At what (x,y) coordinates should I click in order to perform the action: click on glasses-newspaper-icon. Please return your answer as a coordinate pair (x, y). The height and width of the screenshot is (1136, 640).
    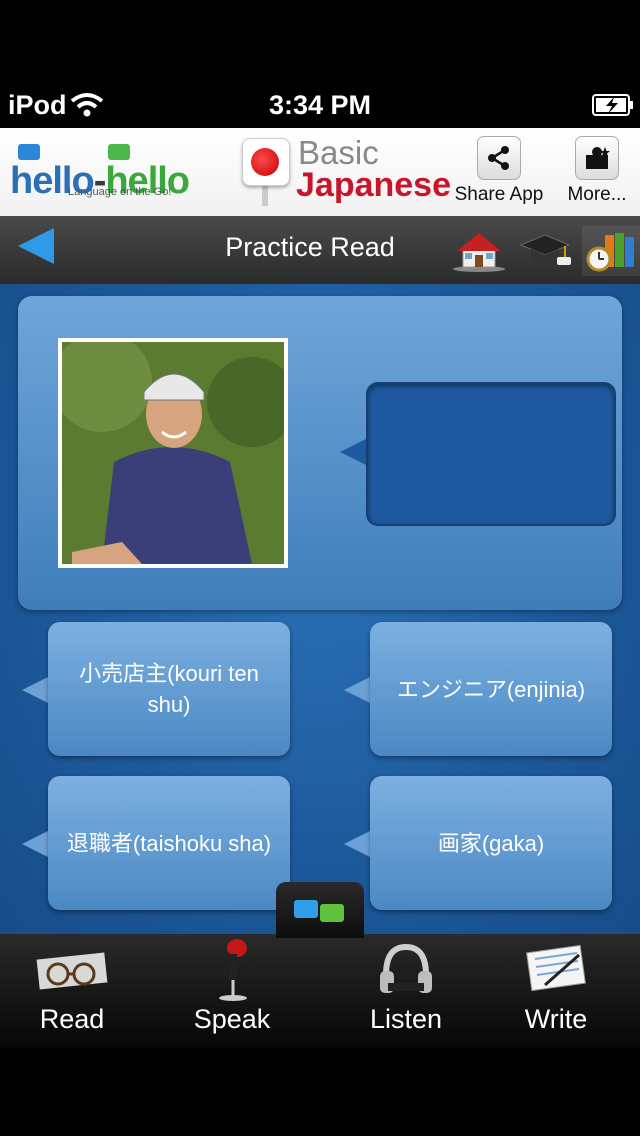
    Looking at the image, I should click on (72, 969).